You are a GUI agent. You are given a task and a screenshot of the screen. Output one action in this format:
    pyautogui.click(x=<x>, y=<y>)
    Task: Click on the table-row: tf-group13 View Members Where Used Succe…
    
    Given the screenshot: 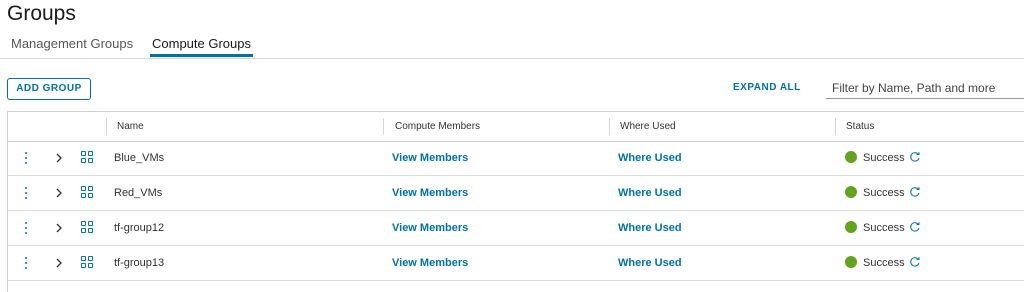 What is the action you would take?
    pyautogui.click(x=516, y=263)
    